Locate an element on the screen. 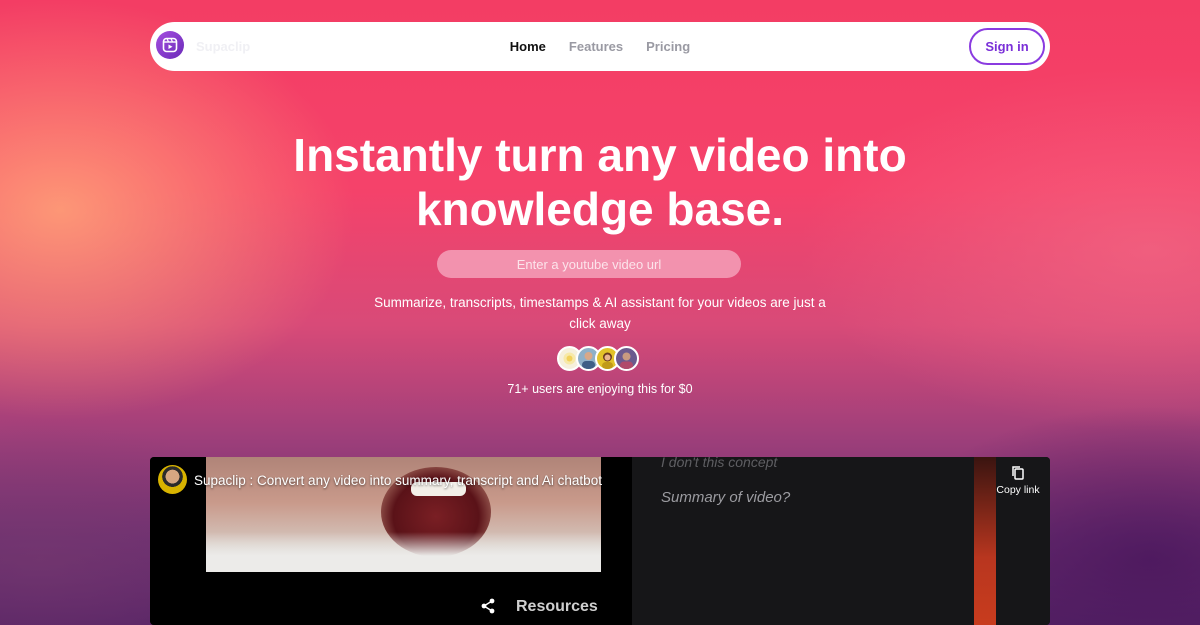 This screenshot has height=625, width=1200. chat-question: Summary of video? is located at coordinates (726, 497).